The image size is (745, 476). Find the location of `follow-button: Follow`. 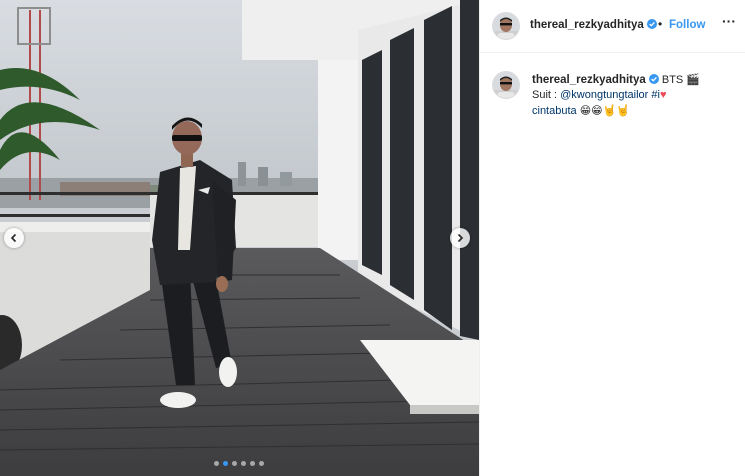

follow-button: Follow is located at coordinates (687, 25).